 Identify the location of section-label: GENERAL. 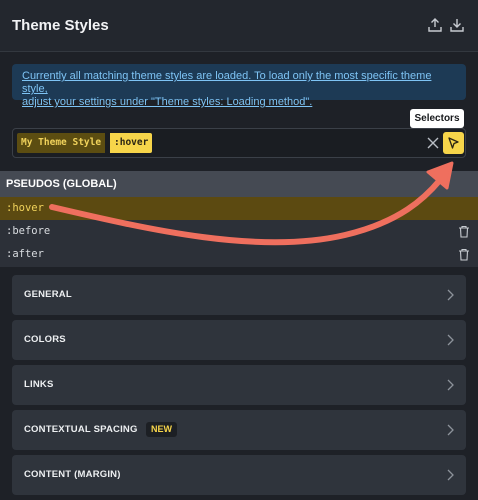
(48, 294).